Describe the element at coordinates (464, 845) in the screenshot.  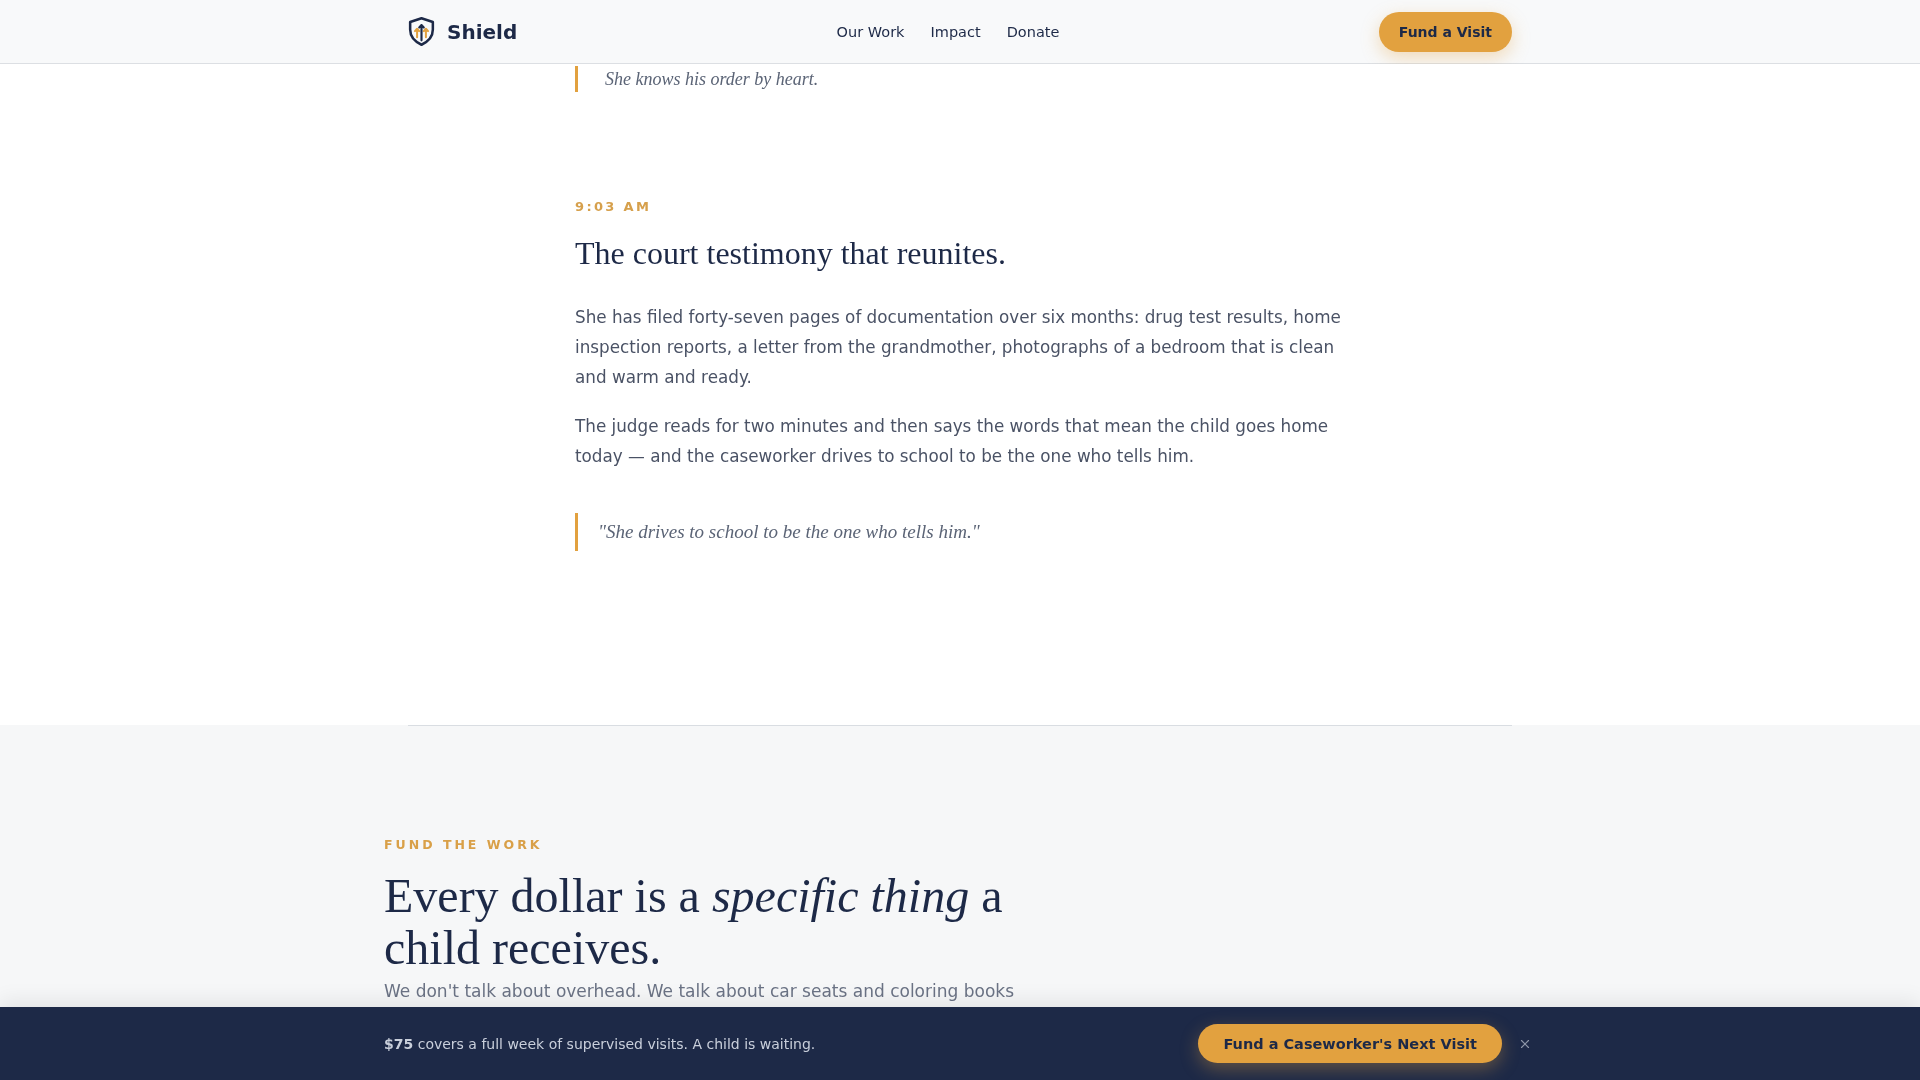
I see `eyebrow-label: FUND THE WORK` at that location.